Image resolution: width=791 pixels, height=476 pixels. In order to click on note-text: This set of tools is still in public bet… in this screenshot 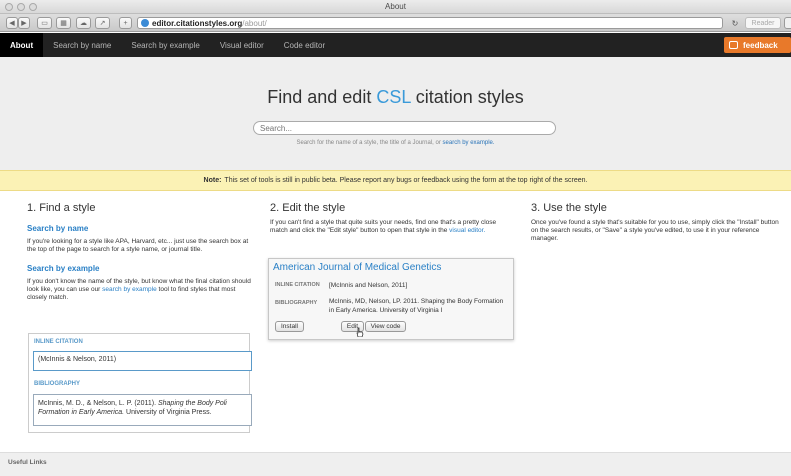, I will do `click(406, 180)`.